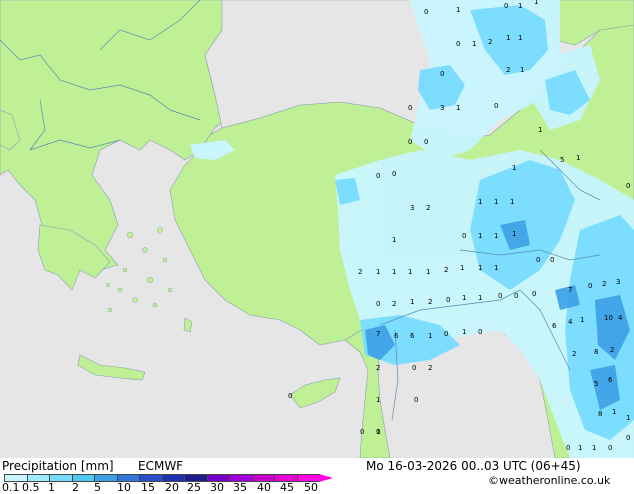 This screenshot has height=494, width=634. What do you see at coordinates (97, 487) in the screenshot?
I see `scale-label: 5` at bounding box center [97, 487].